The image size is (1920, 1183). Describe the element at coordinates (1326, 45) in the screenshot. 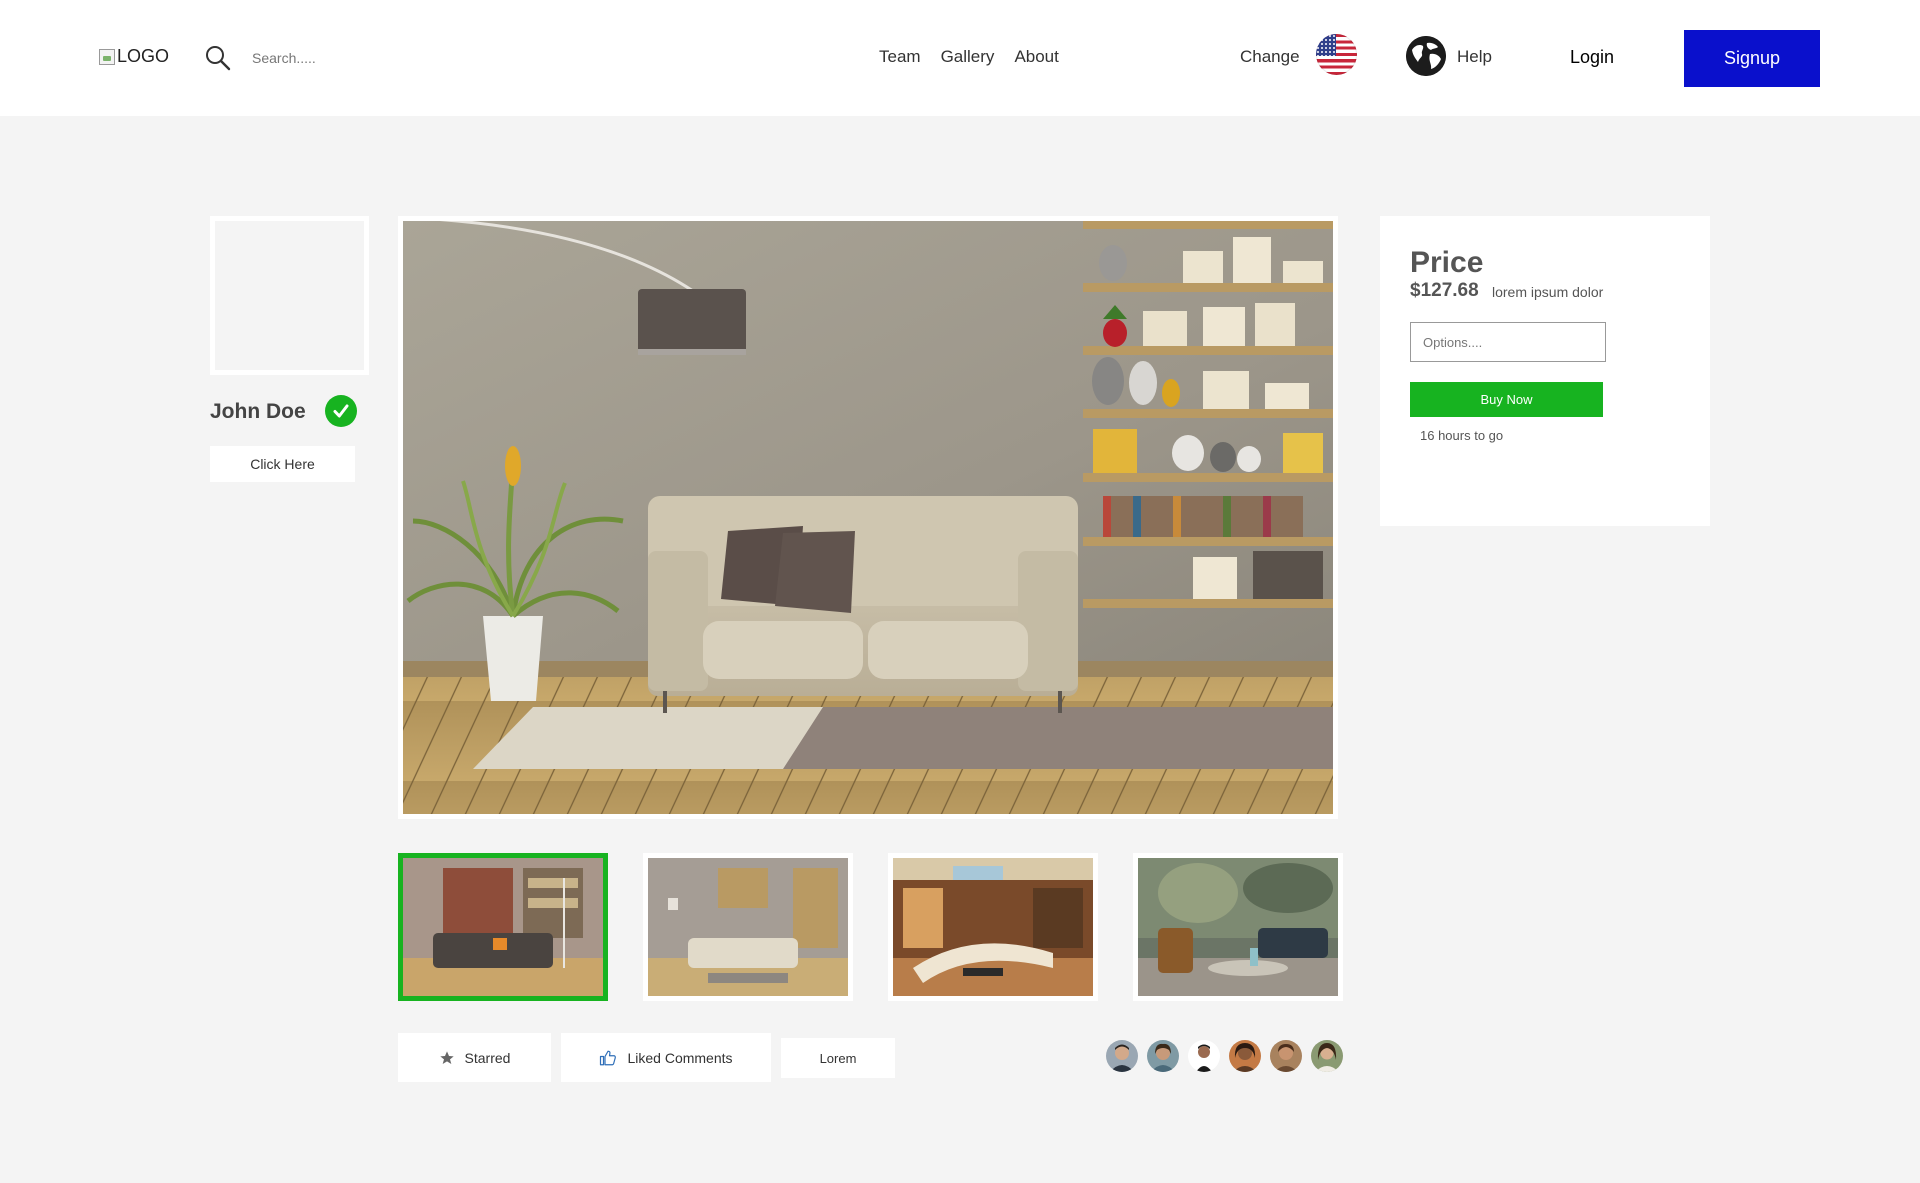

I see `flag-canton` at that location.